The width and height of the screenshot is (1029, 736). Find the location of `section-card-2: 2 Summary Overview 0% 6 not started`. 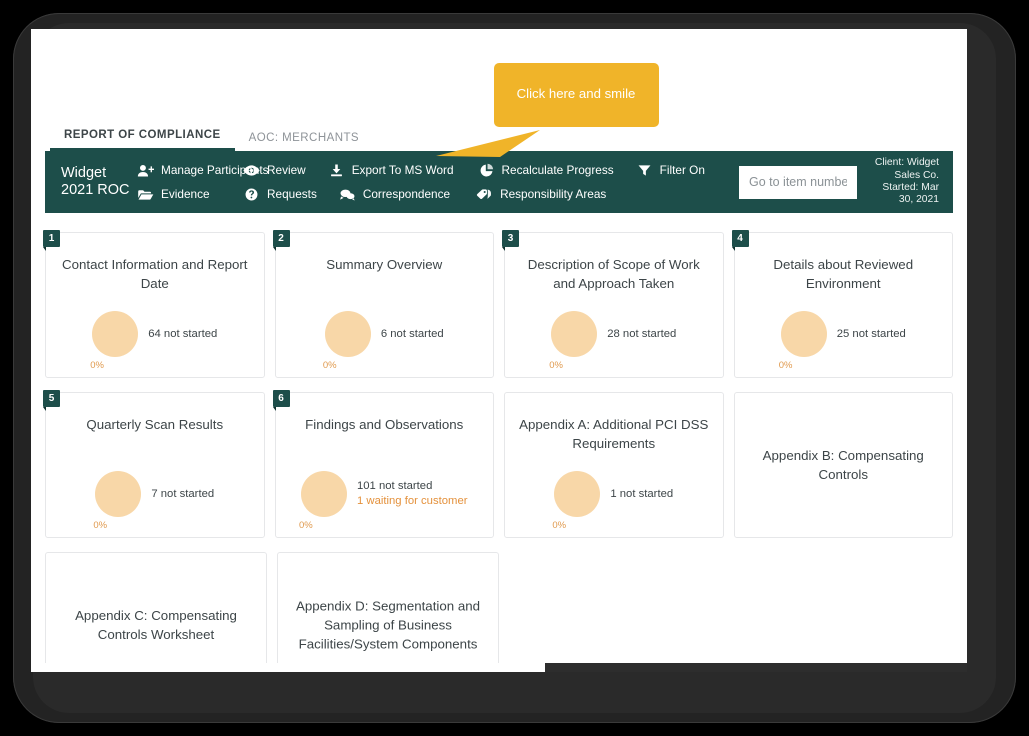

section-card-2: 2 Summary Overview 0% 6 not started is located at coordinates (383, 304).